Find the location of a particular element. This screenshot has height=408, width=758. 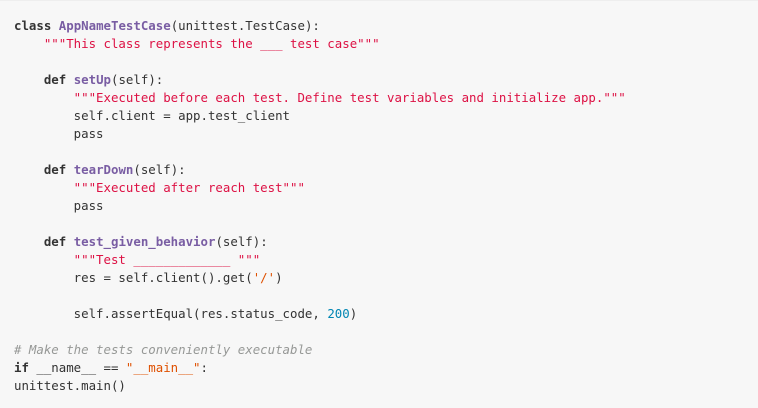

code-text: self.assertEqual(res.status_code, is located at coordinates (171, 313).